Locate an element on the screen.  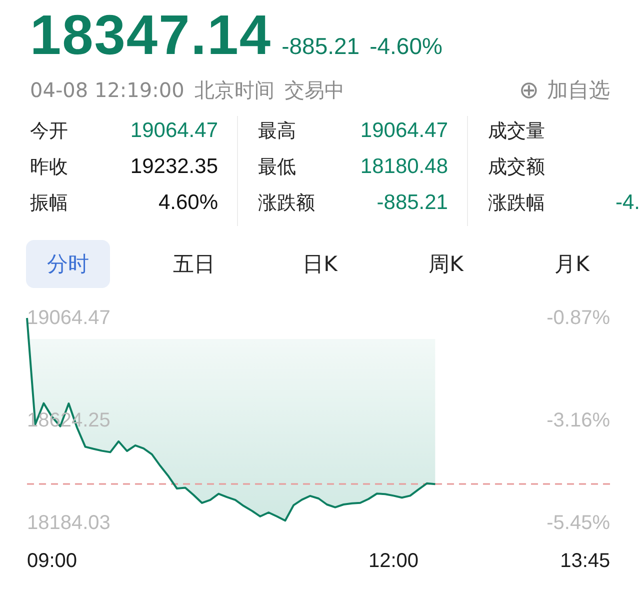
axis-label: 19064.47 is located at coordinates (68, 318).